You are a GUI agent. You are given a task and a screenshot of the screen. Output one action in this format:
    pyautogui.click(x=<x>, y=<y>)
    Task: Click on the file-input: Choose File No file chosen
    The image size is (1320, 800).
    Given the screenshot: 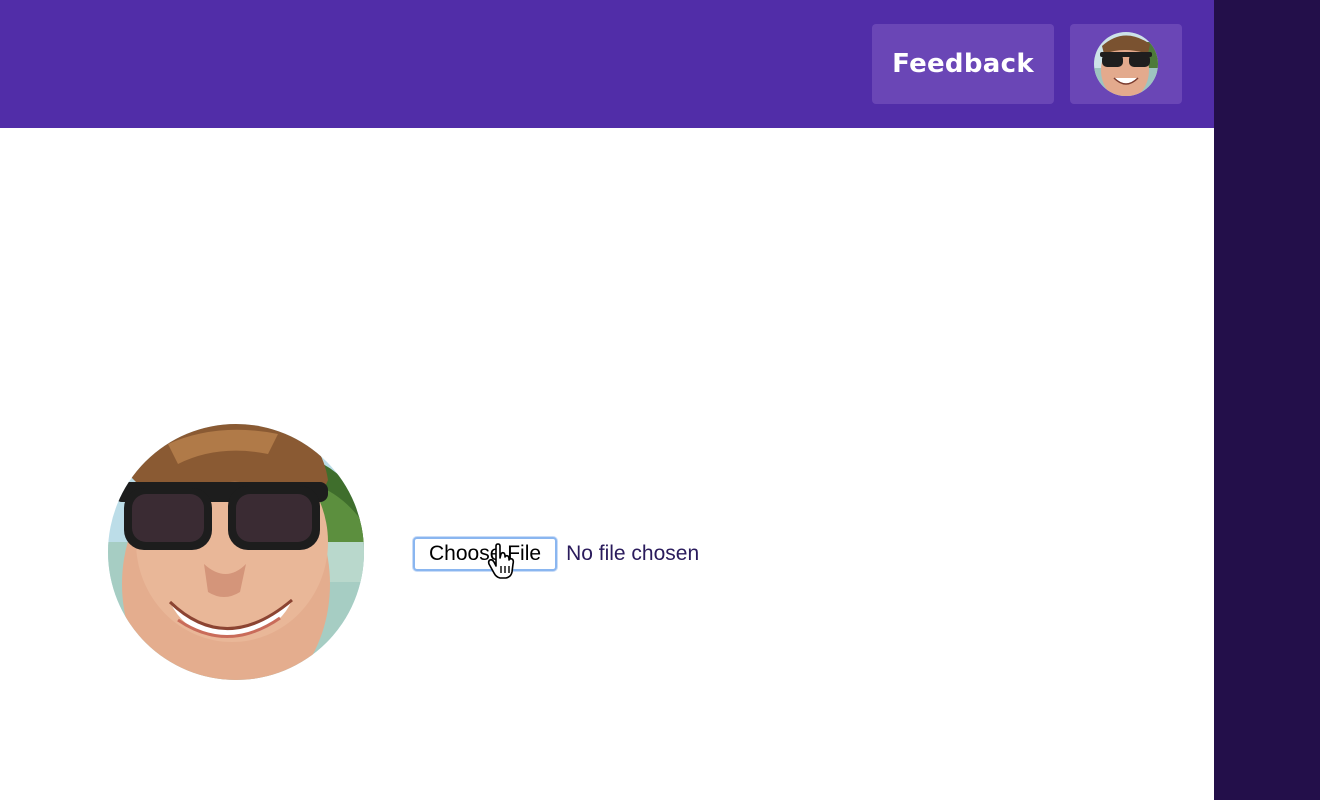 What is the action you would take?
    pyautogui.click(x=556, y=554)
    